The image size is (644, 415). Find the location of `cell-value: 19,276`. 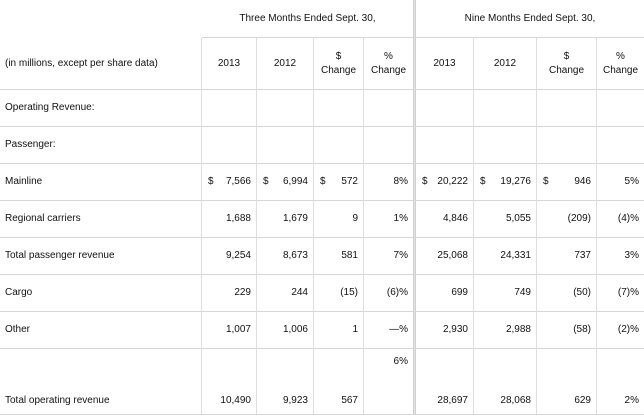

cell-value: 19,276 is located at coordinates (515, 181).